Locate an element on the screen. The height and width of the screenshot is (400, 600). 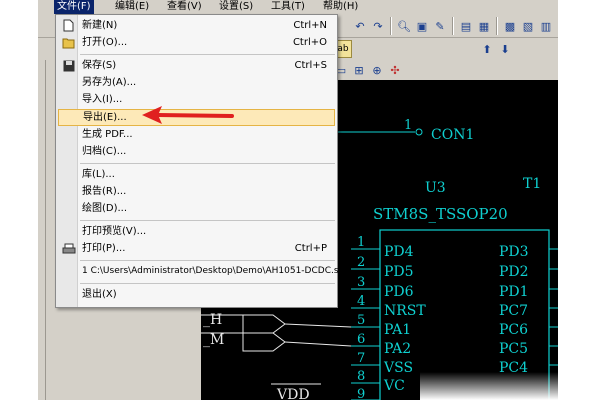
menu-tools: 工具(T) is located at coordinates (288, 7).